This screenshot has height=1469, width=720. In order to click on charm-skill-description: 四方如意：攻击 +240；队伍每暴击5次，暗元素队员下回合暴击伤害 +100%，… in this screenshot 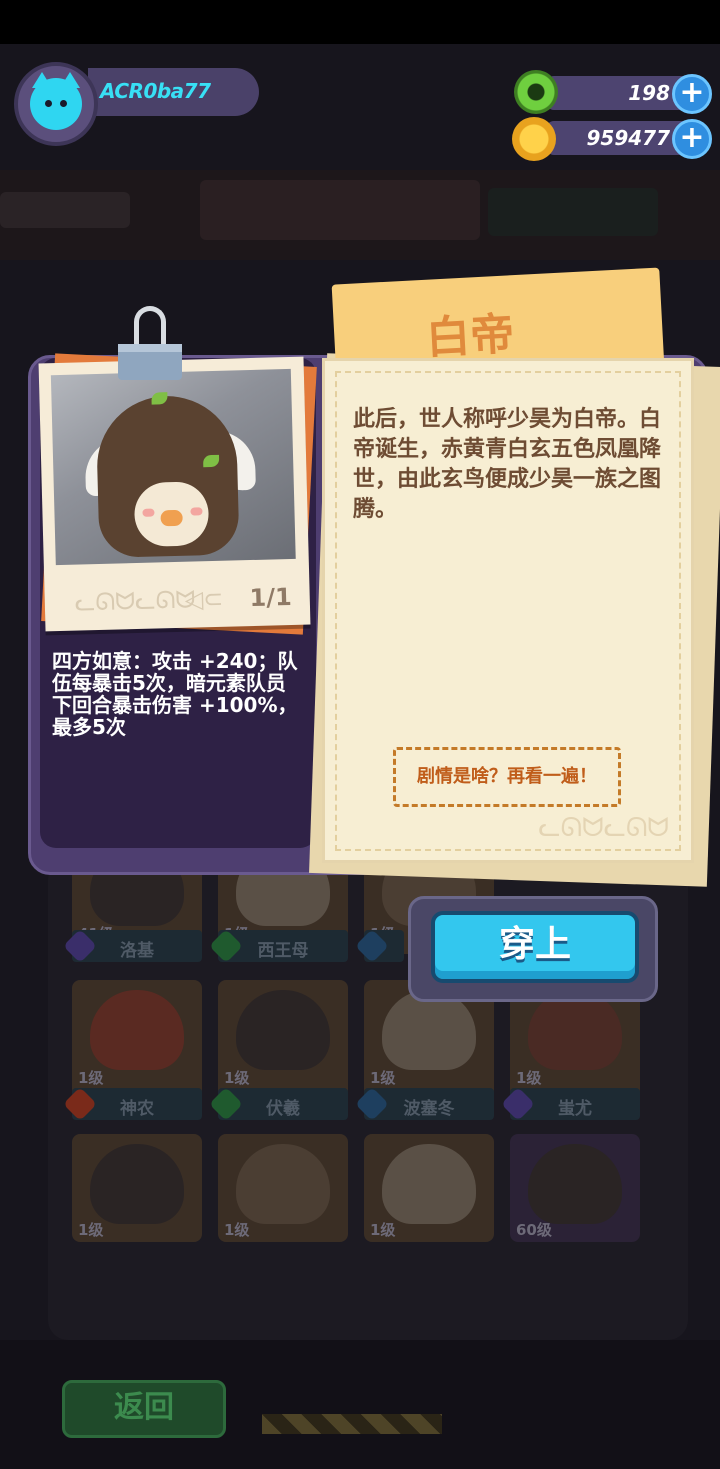, I will do `click(175, 694)`.